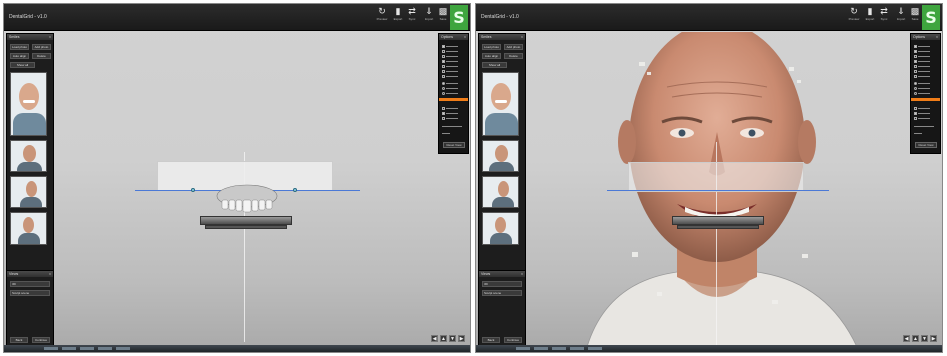 This screenshot has height=356, width=947. What do you see at coordinates (429, 11) in the screenshot?
I see `import-icon: ⇓` at bounding box center [429, 11].